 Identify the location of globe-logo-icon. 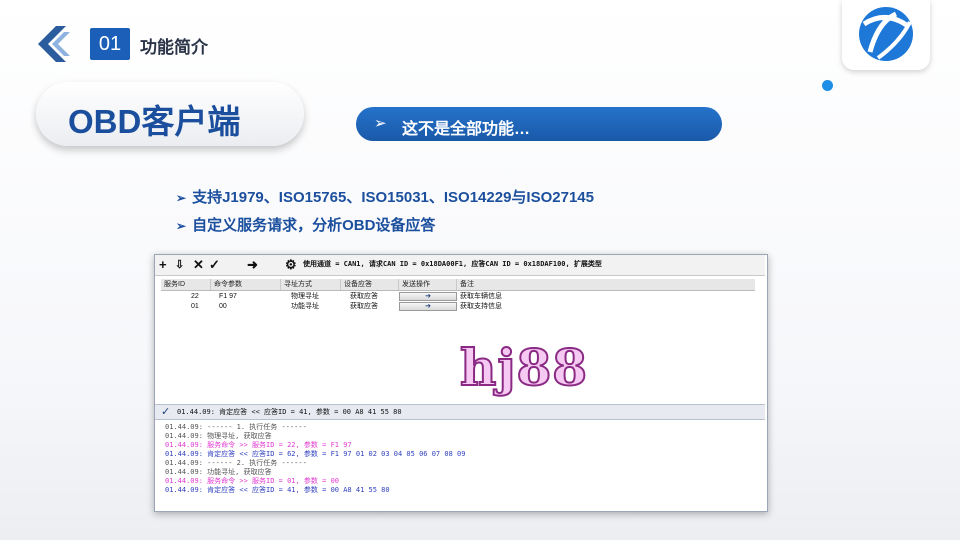
(886, 34).